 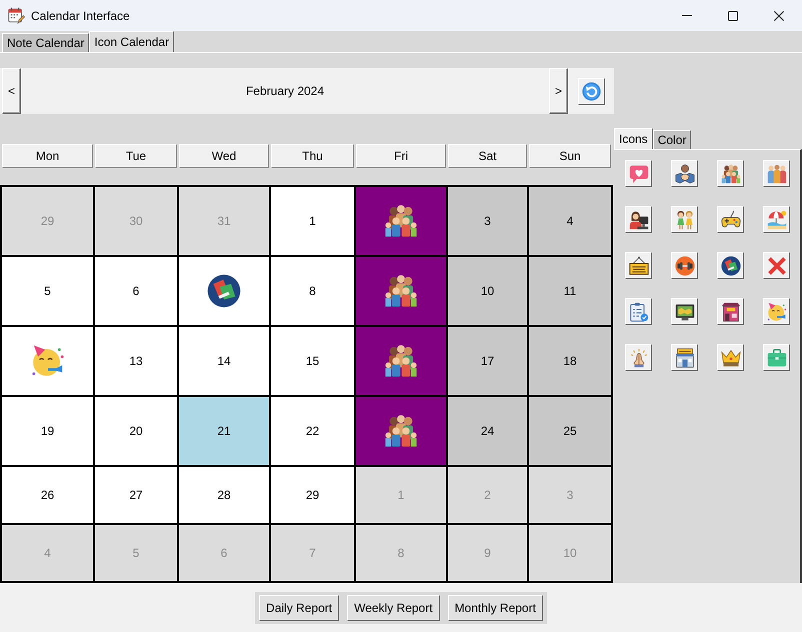 I want to click on date-cell: 29, so click(x=312, y=495).